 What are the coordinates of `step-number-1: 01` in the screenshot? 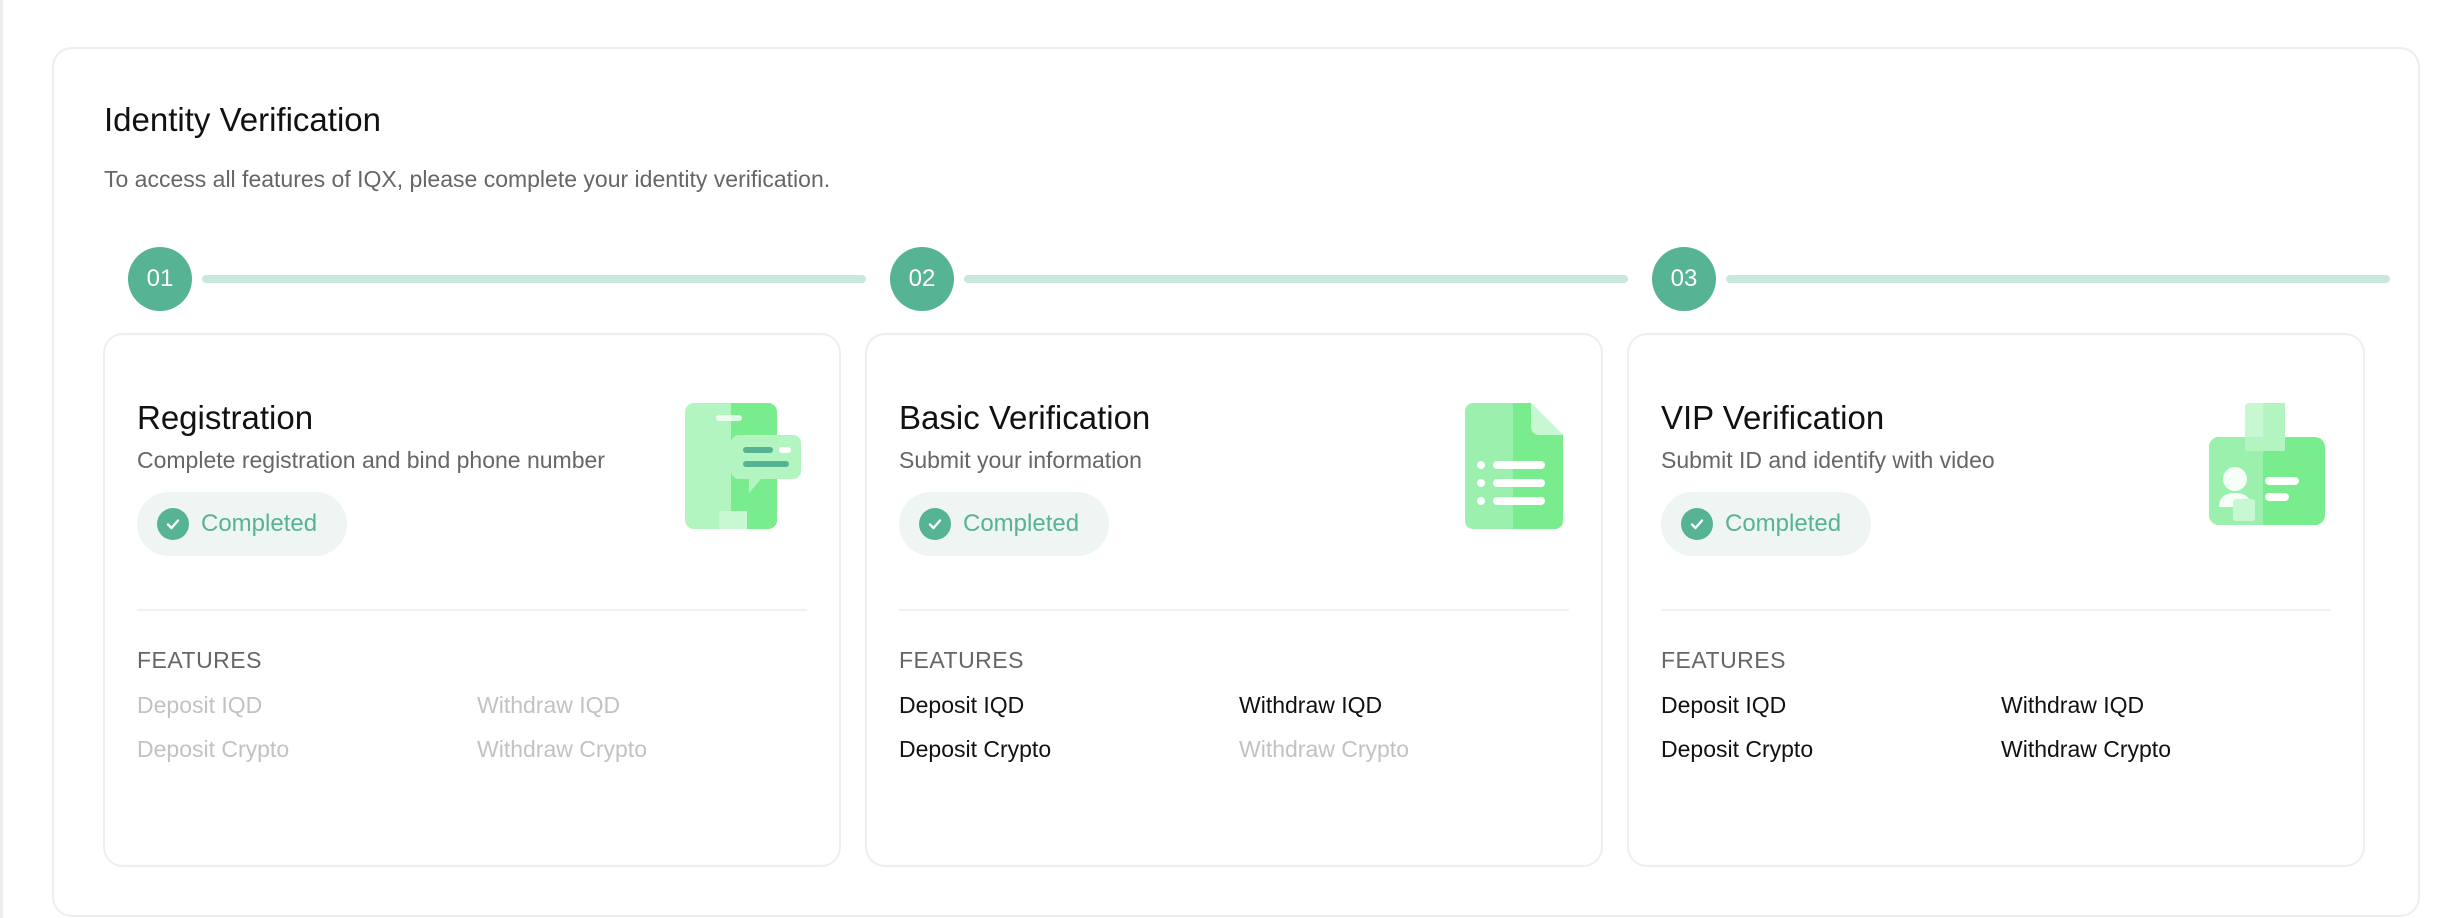 It's located at (160, 279).